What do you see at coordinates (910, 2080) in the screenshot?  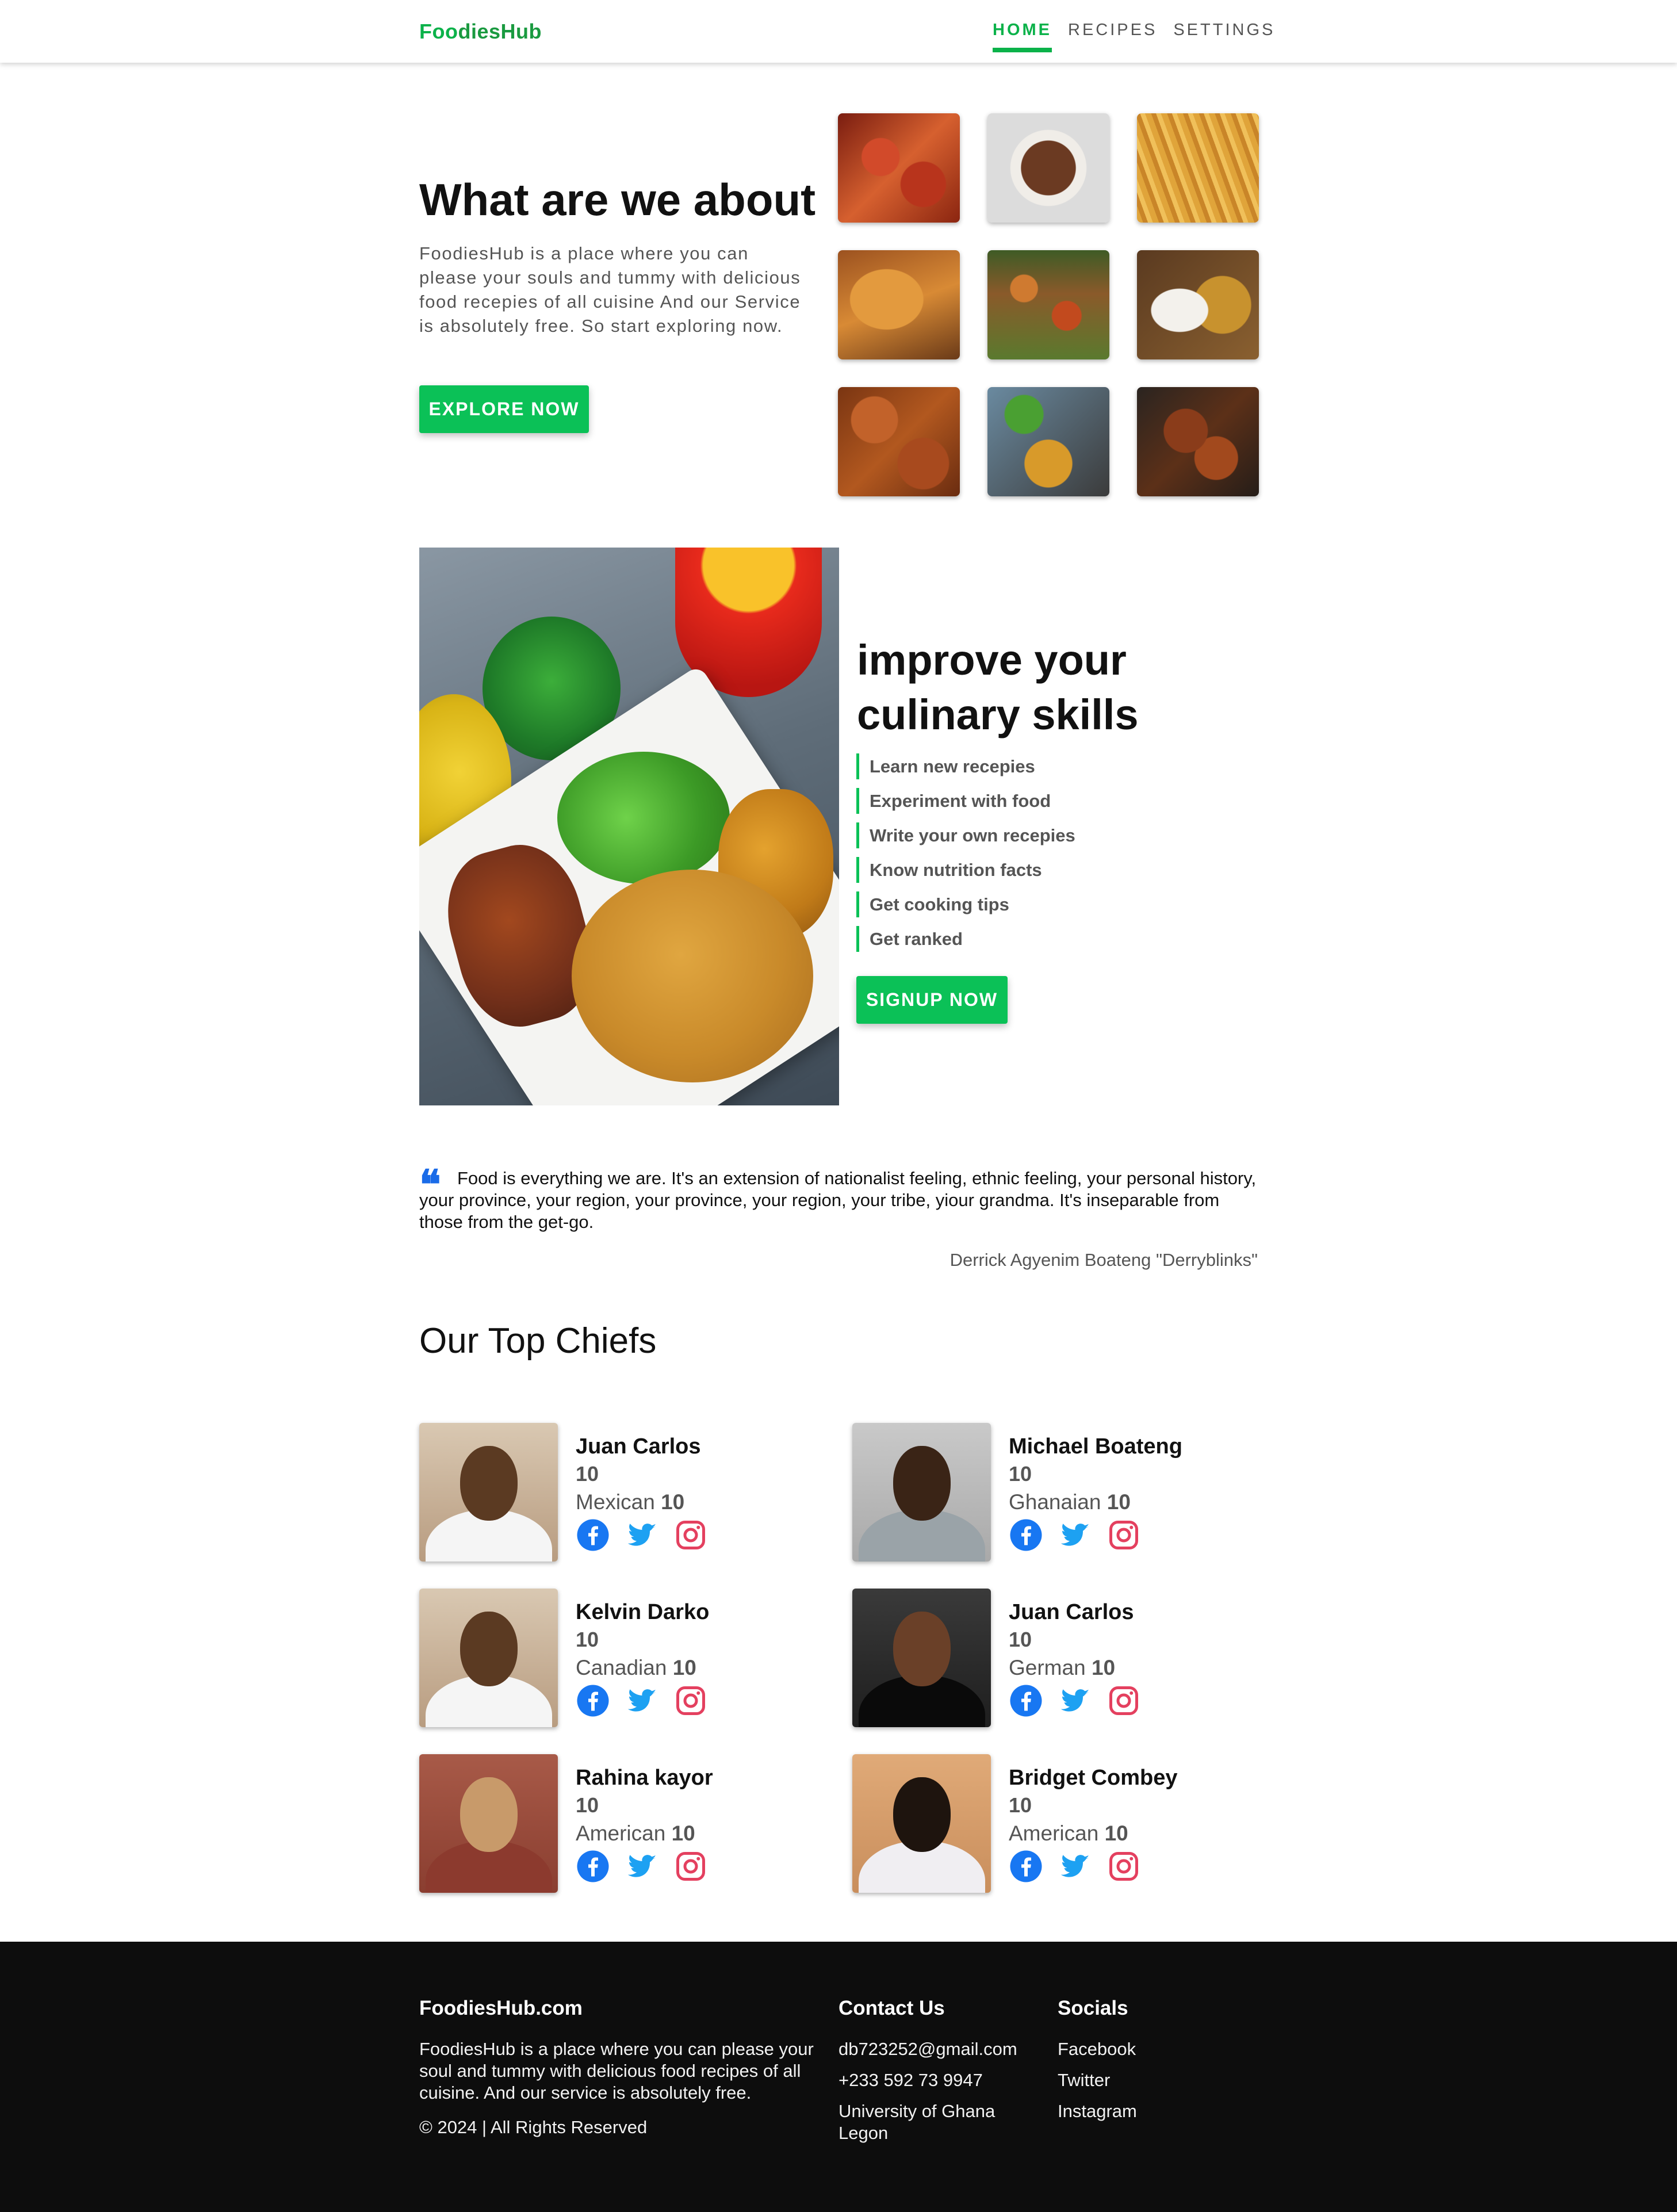 I see `footer-phone: +233 592 73 9947` at bounding box center [910, 2080].